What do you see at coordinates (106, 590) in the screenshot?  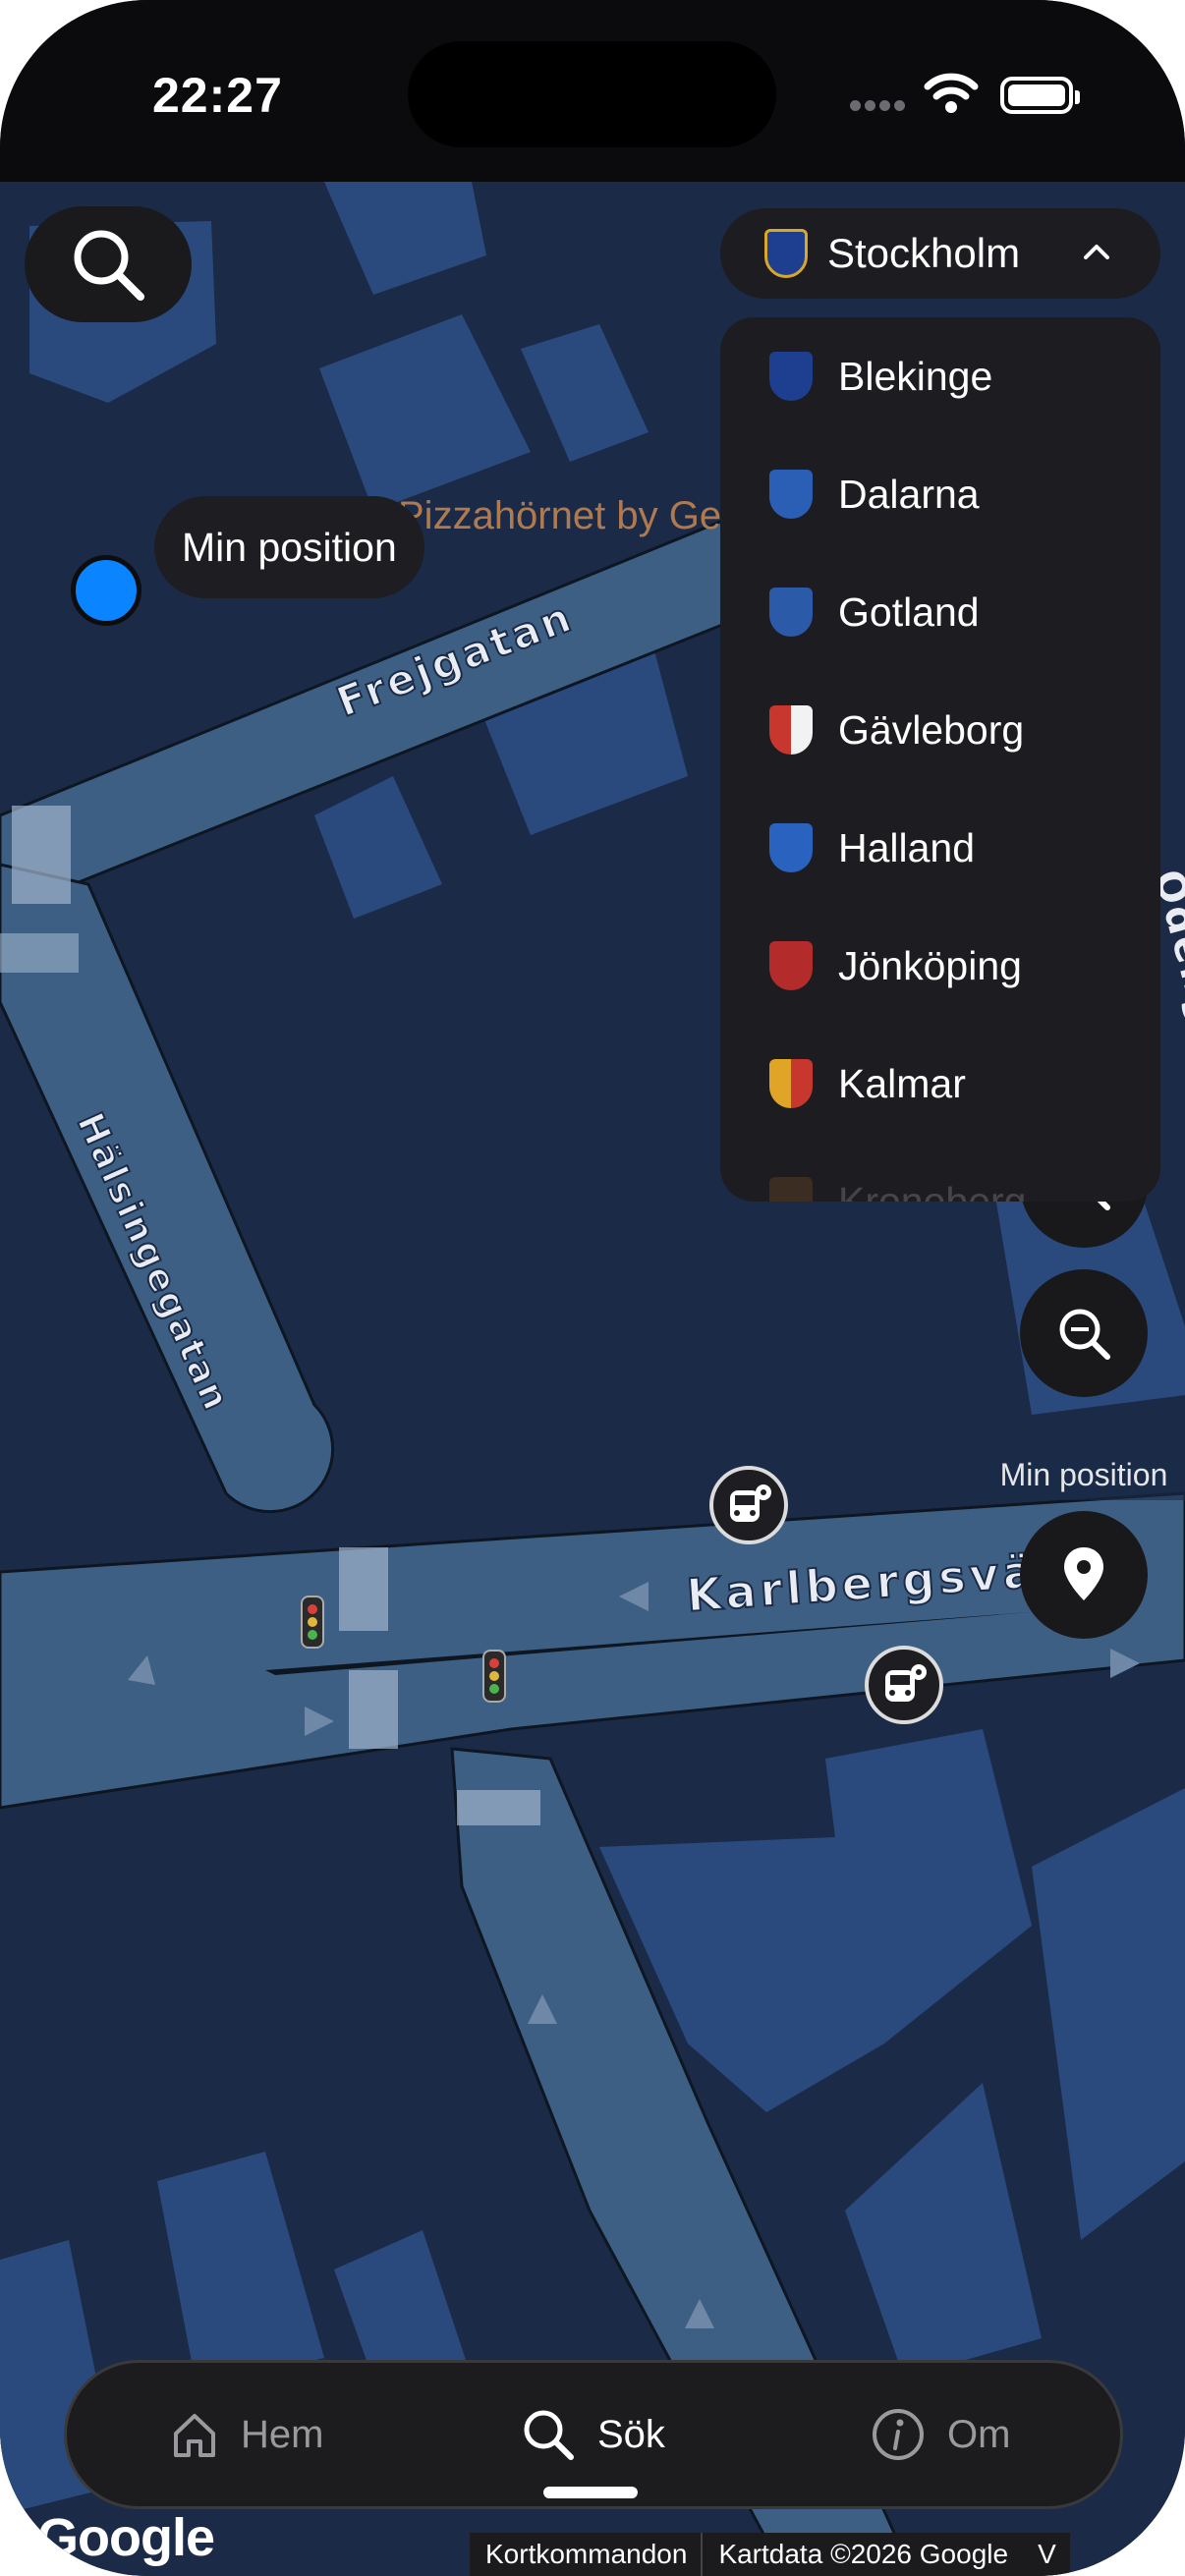 I see `my-location-dot` at bounding box center [106, 590].